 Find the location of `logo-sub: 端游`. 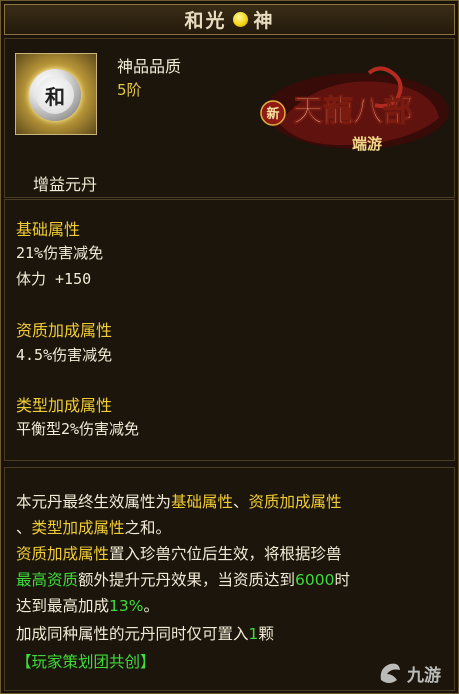

logo-sub: 端游 is located at coordinates (367, 144).